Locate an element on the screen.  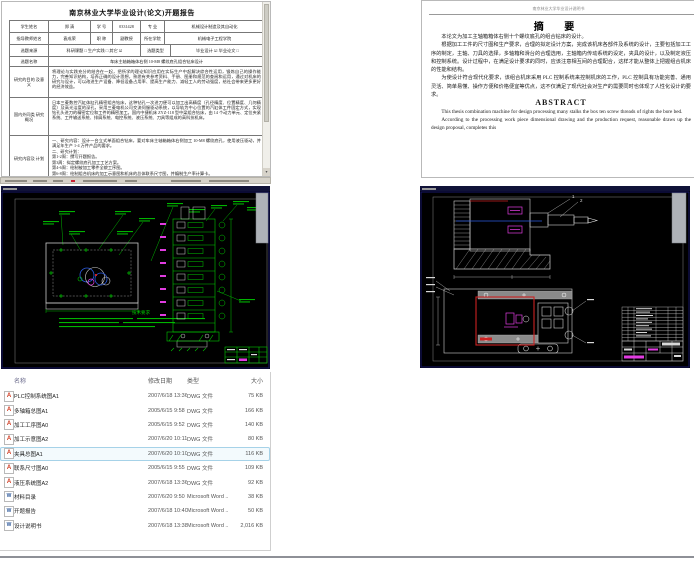
file-row: A 多轴箱总图A1 2005/6/15 9:58 DWG 文件 166 KB is located at coordinates (135, 410).